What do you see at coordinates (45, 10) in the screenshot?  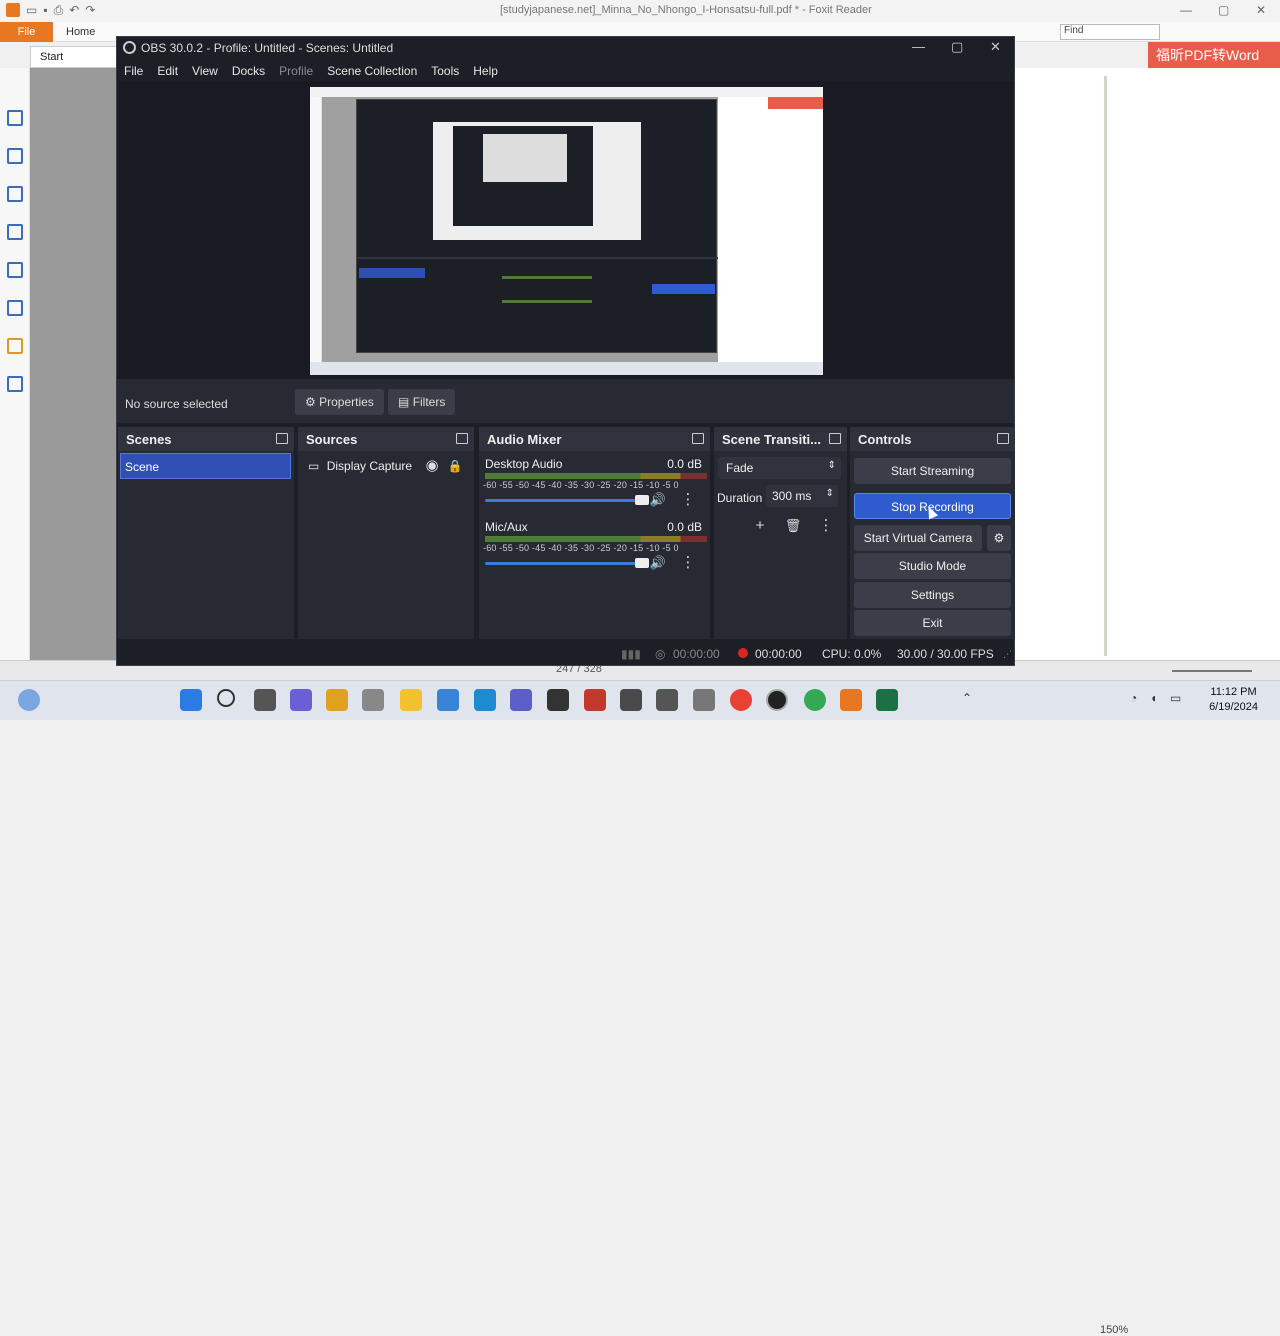 I see `save-icon: ▪` at bounding box center [45, 10].